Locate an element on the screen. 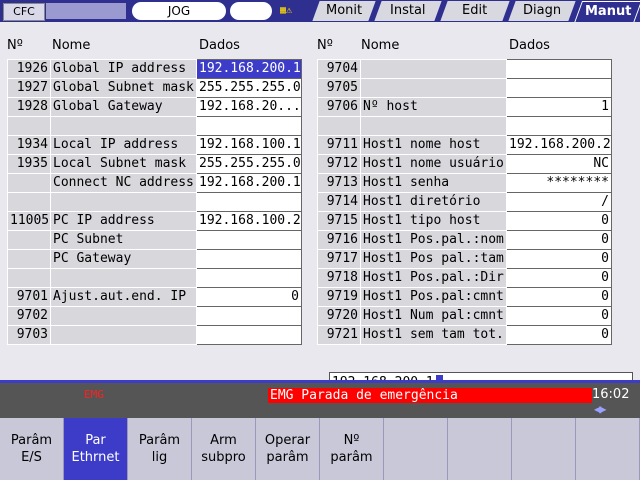  softkey-1: Parâm E/S is located at coordinates (31, 449).